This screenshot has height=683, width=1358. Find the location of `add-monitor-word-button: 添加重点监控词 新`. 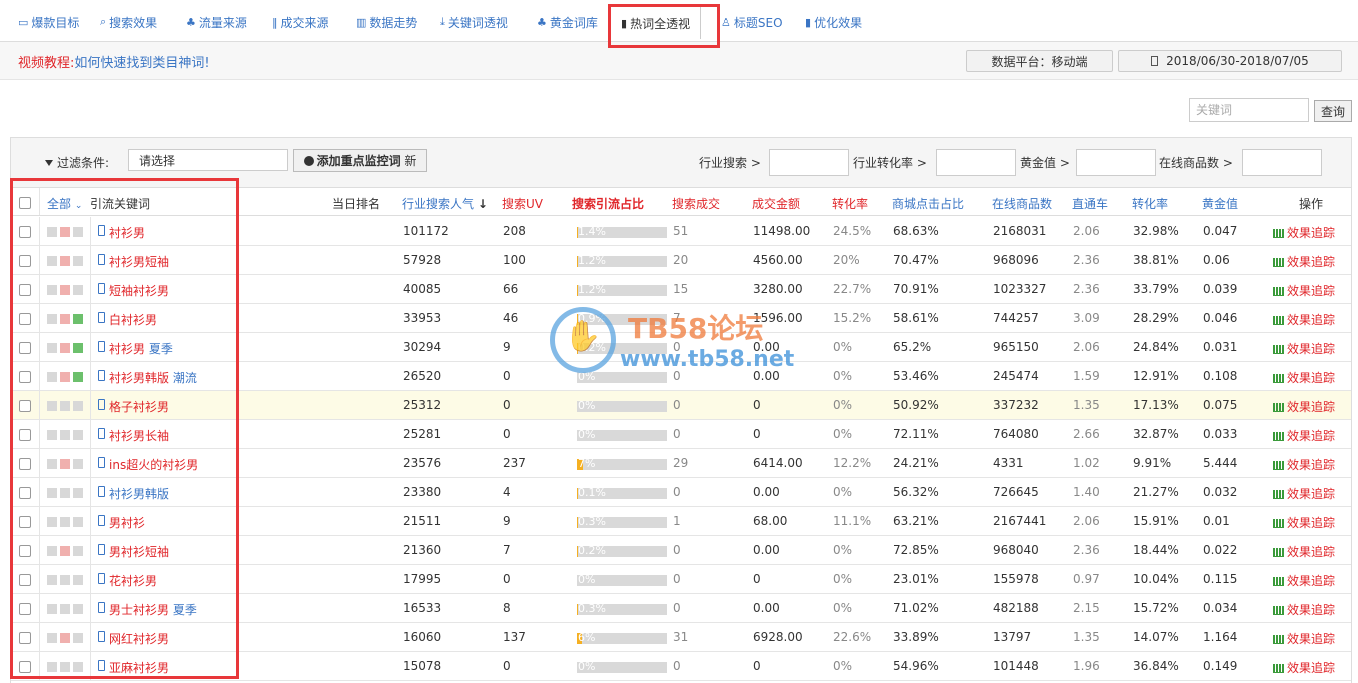

add-monitor-word-button: 添加重点监控词 新 is located at coordinates (360, 160).